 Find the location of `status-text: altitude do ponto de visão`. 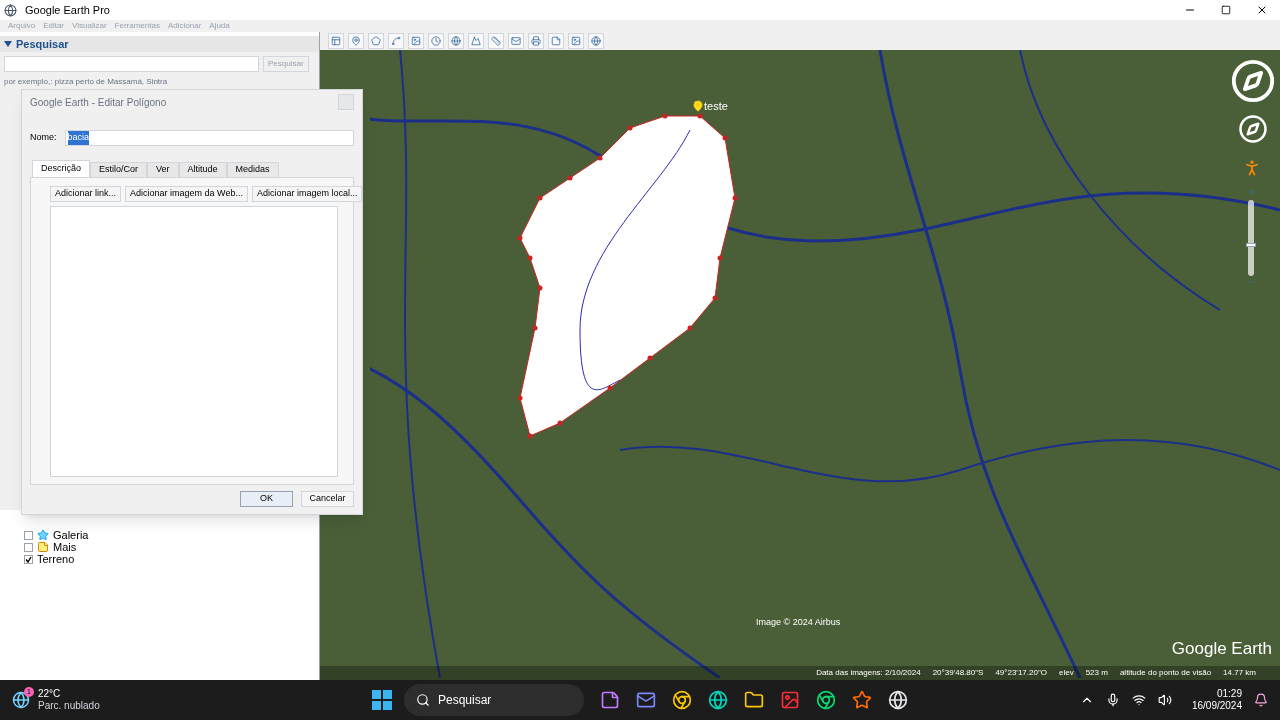

status-text: altitude do ponto de visão is located at coordinates (1165, 673).